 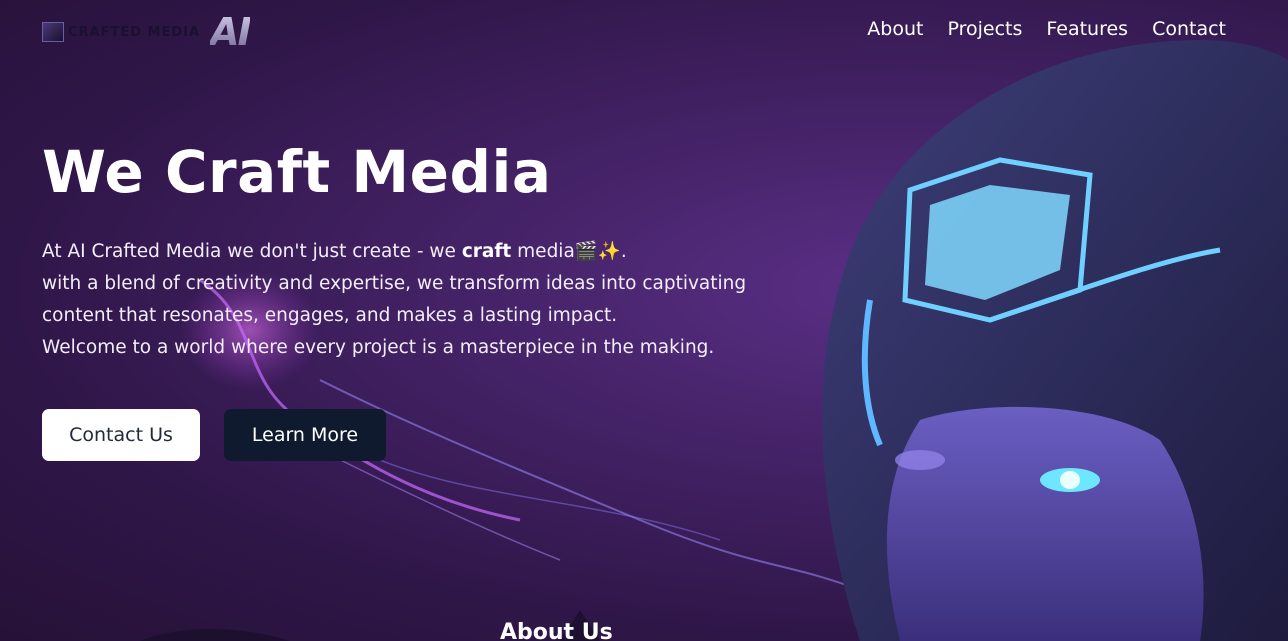 What do you see at coordinates (486, 251) in the screenshot?
I see `hero-bold-word: craft` at bounding box center [486, 251].